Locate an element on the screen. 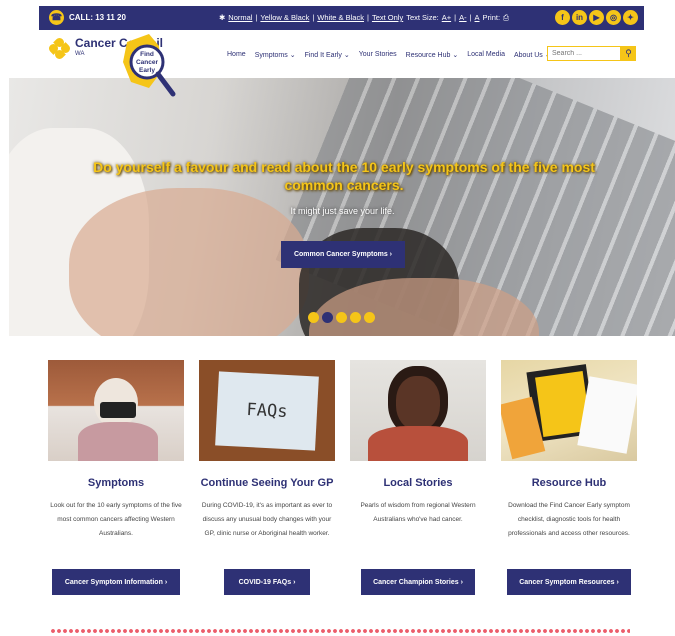 The width and height of the screenshot is (675, 636). text-size-decrease: A- is located at coordinates (463, 18).